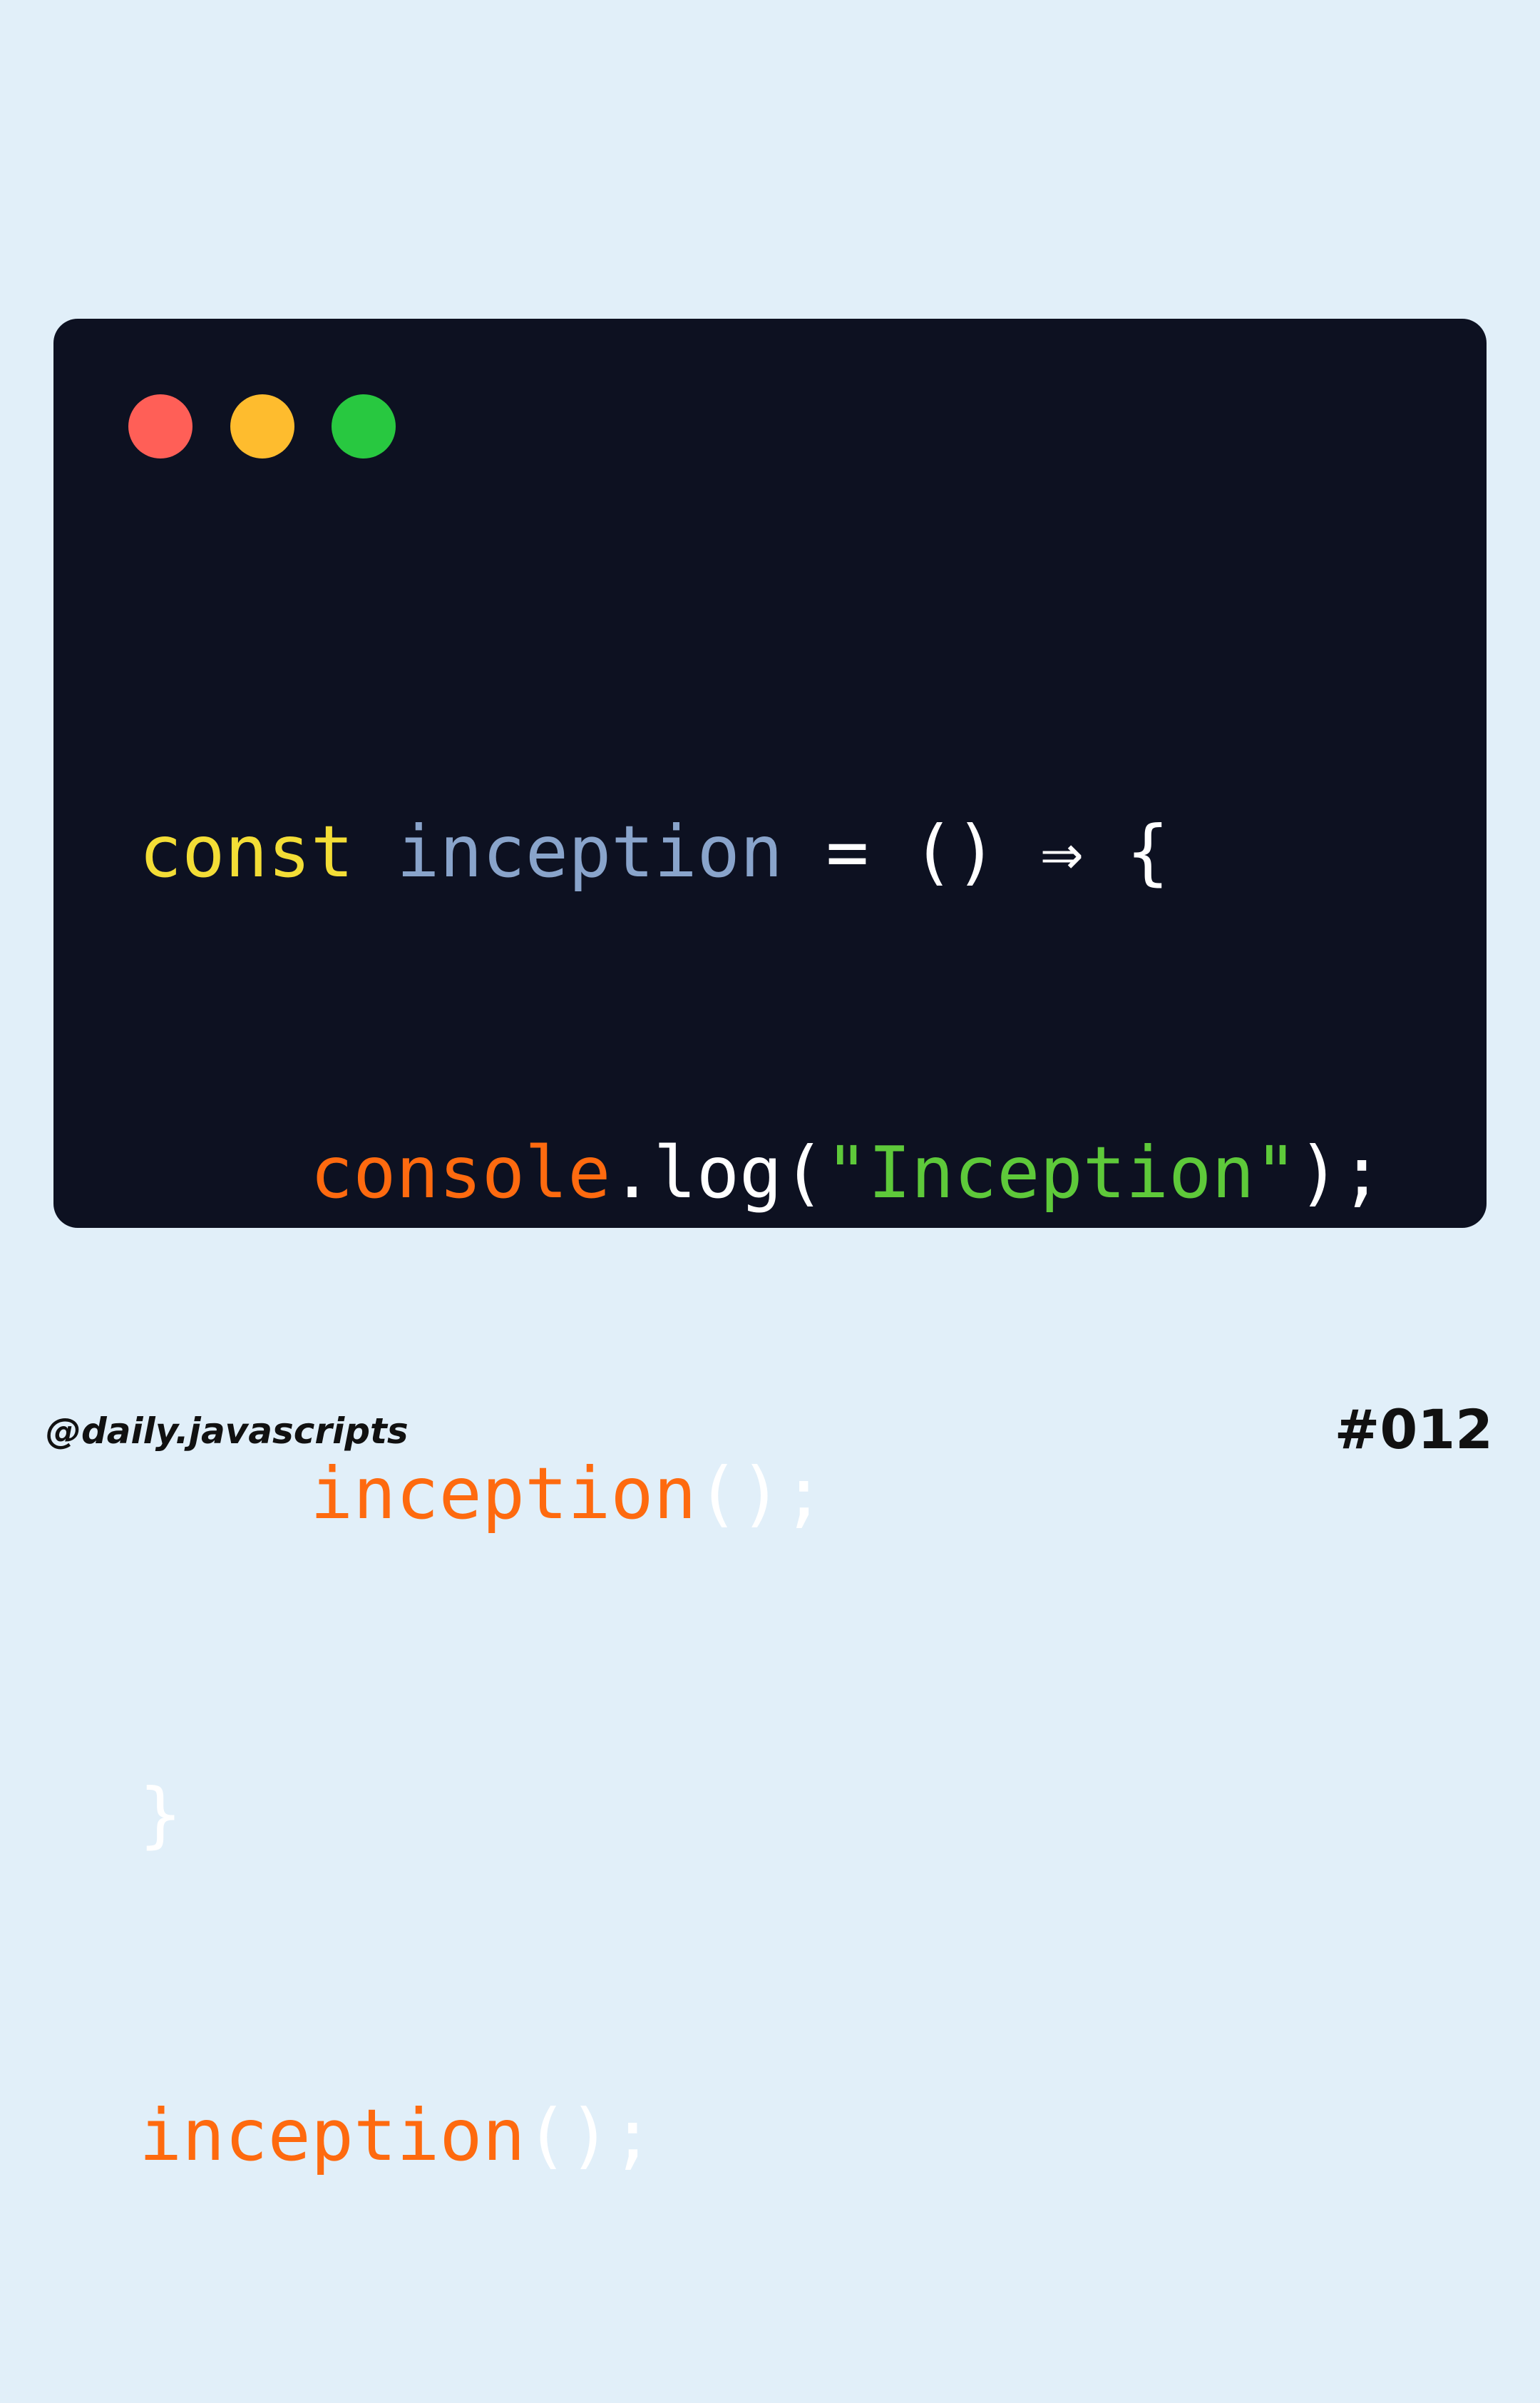  What do you see at coordinates (227, 1431) in the screenshot?
I see `author-handle: @daily.javascripts` at bounding box center [227, 1431].